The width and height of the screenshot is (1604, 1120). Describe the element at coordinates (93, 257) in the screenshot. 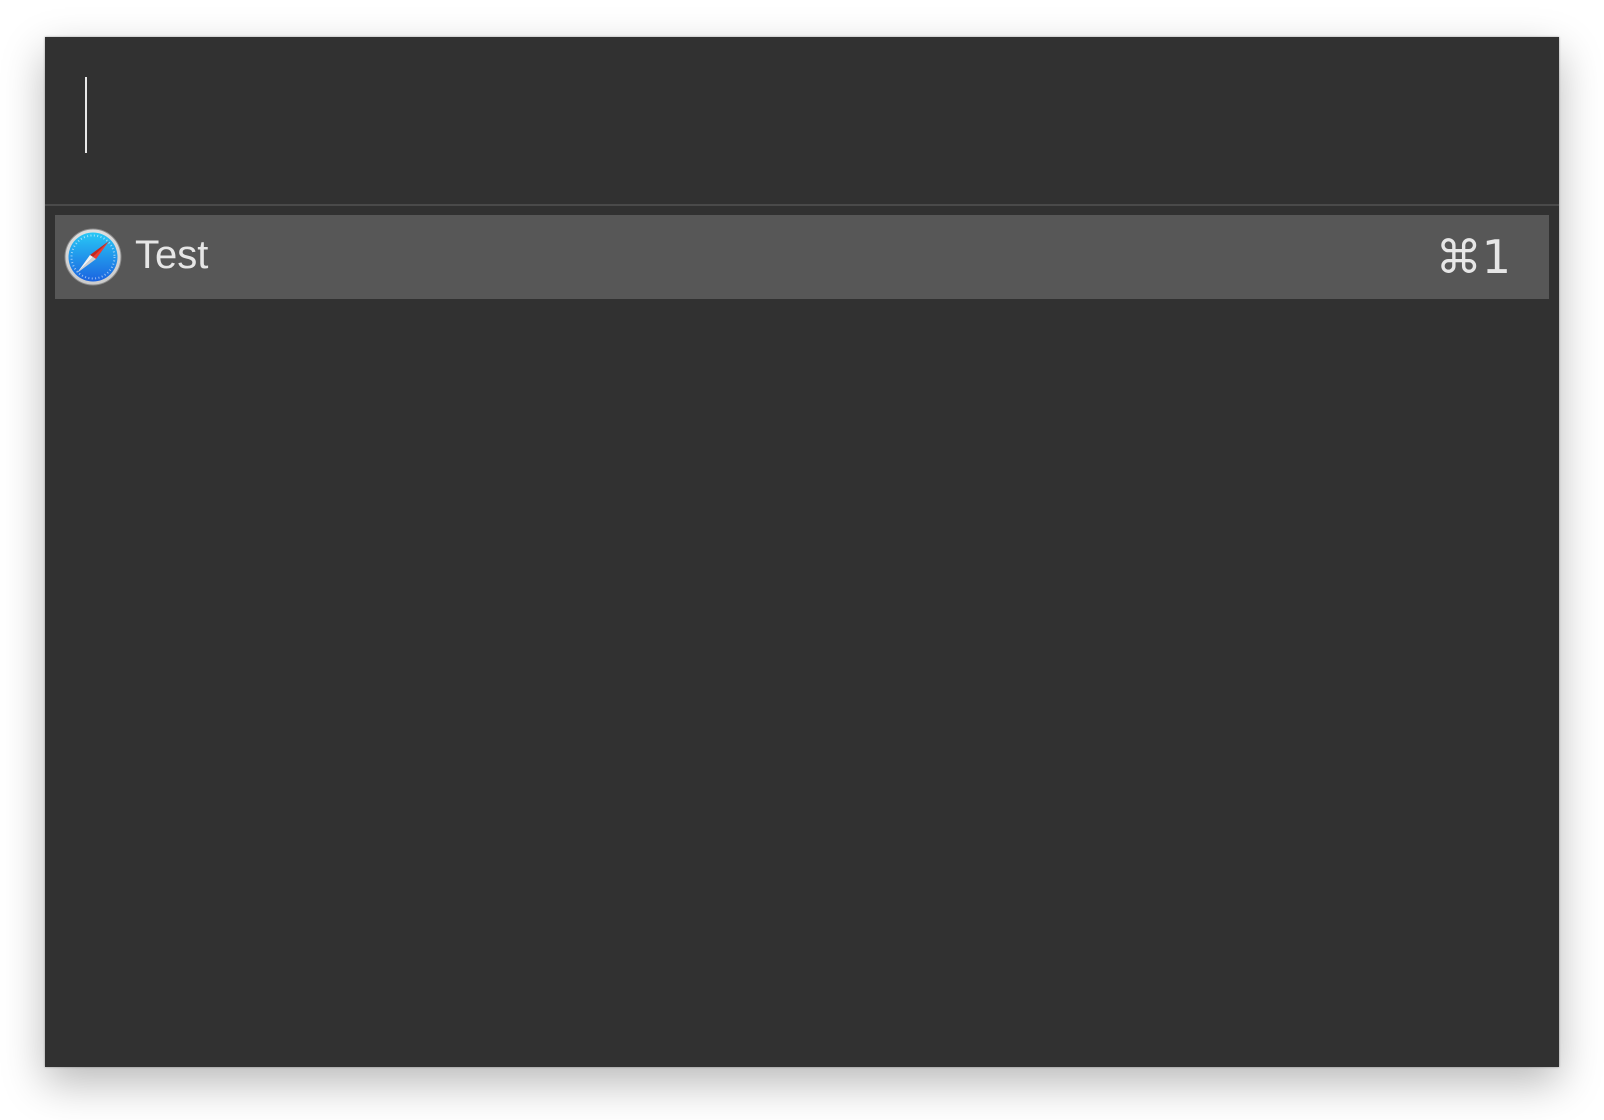

I see `safari-compass-icon` at that location.